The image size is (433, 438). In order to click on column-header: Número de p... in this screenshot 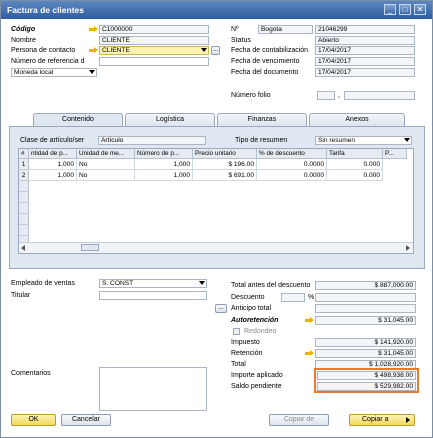, I will do `click(164, 154)`.